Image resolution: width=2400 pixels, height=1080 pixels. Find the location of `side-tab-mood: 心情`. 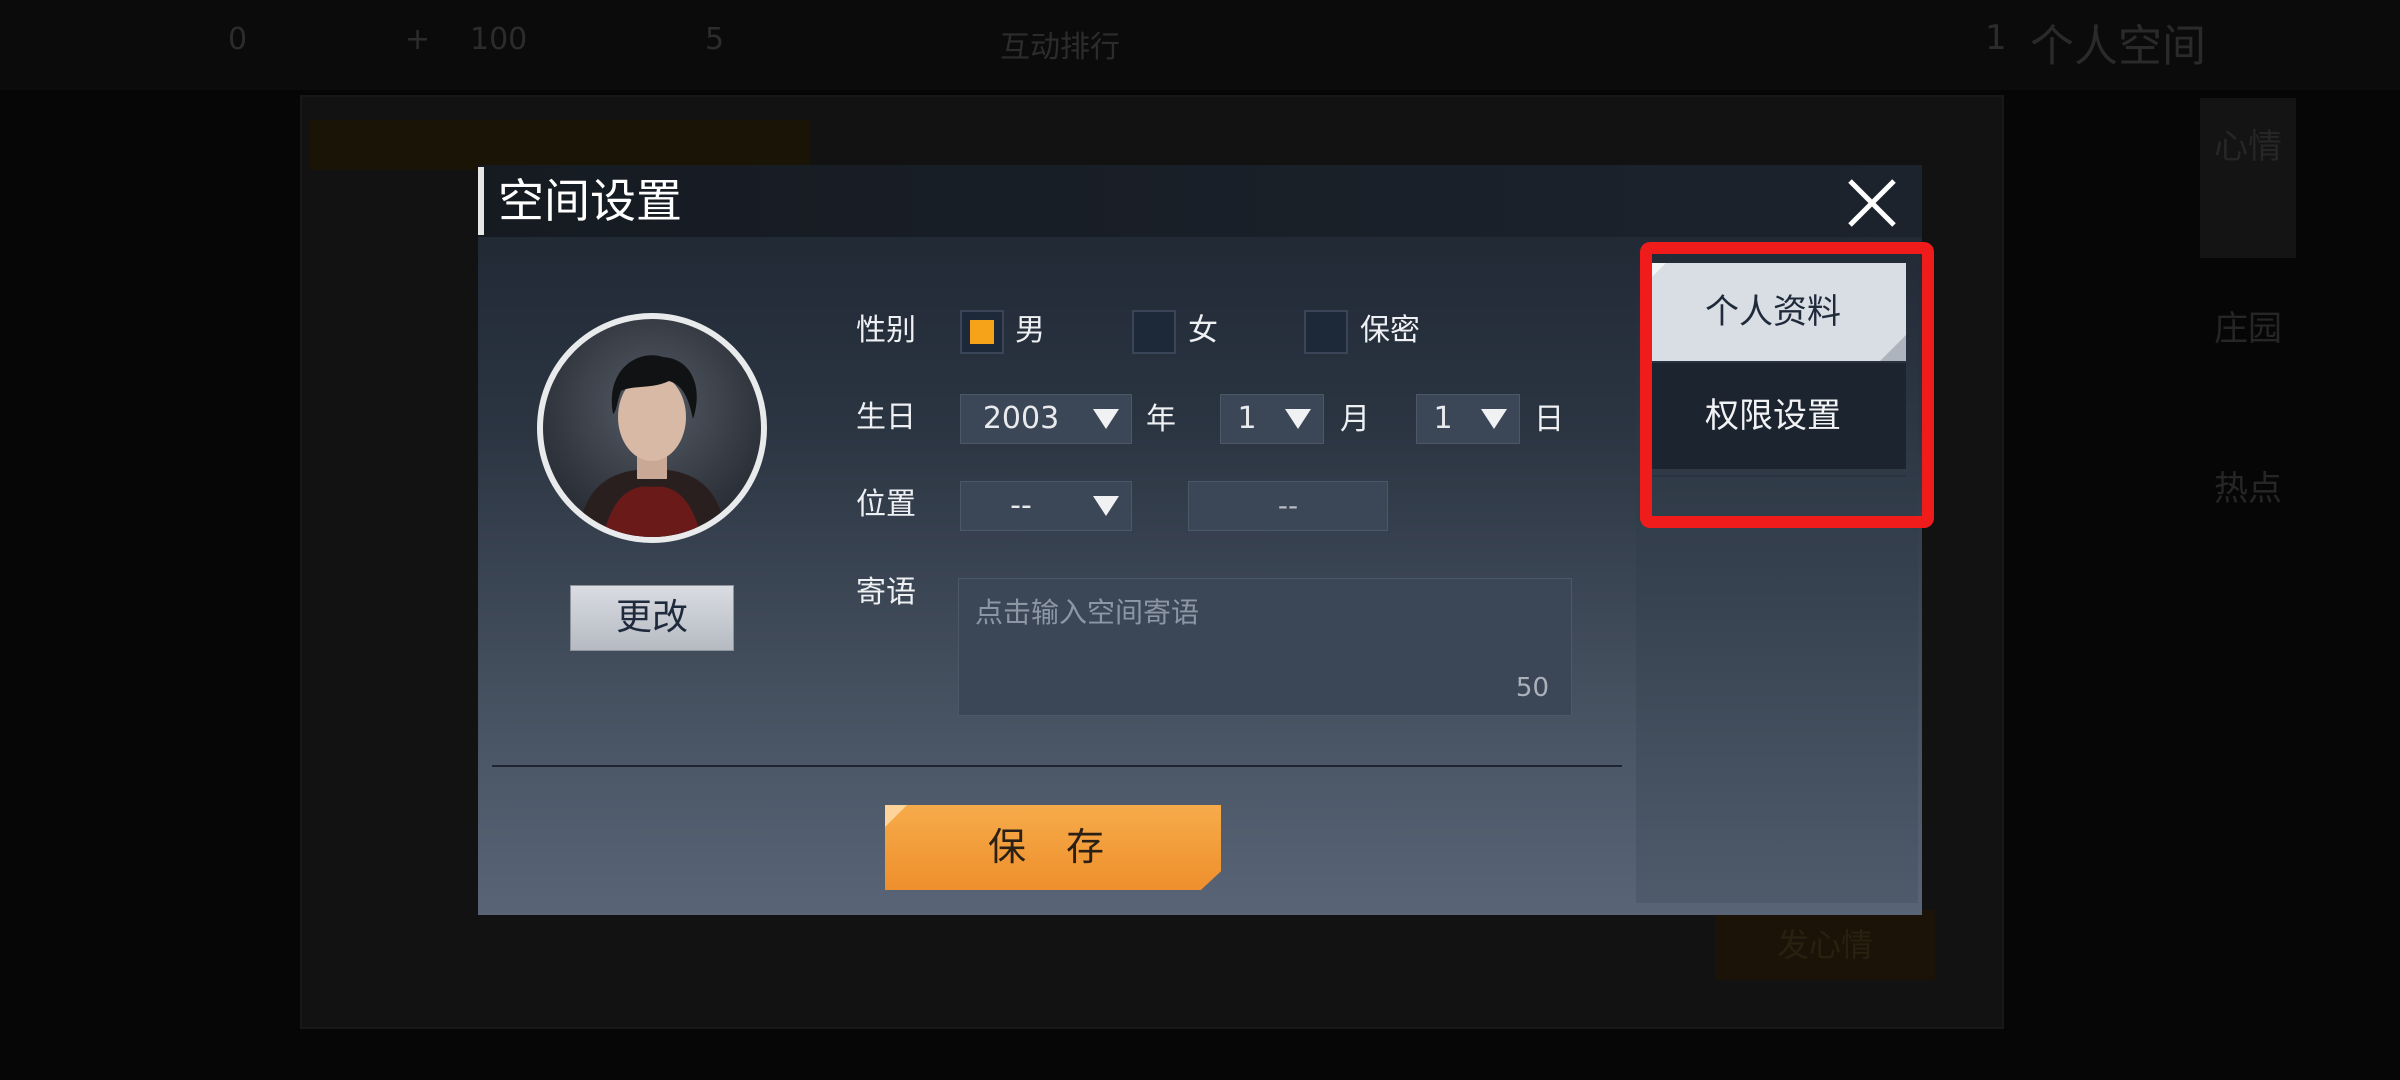

side-tab-mood: 心情 is located at coordinates (2248, 178).